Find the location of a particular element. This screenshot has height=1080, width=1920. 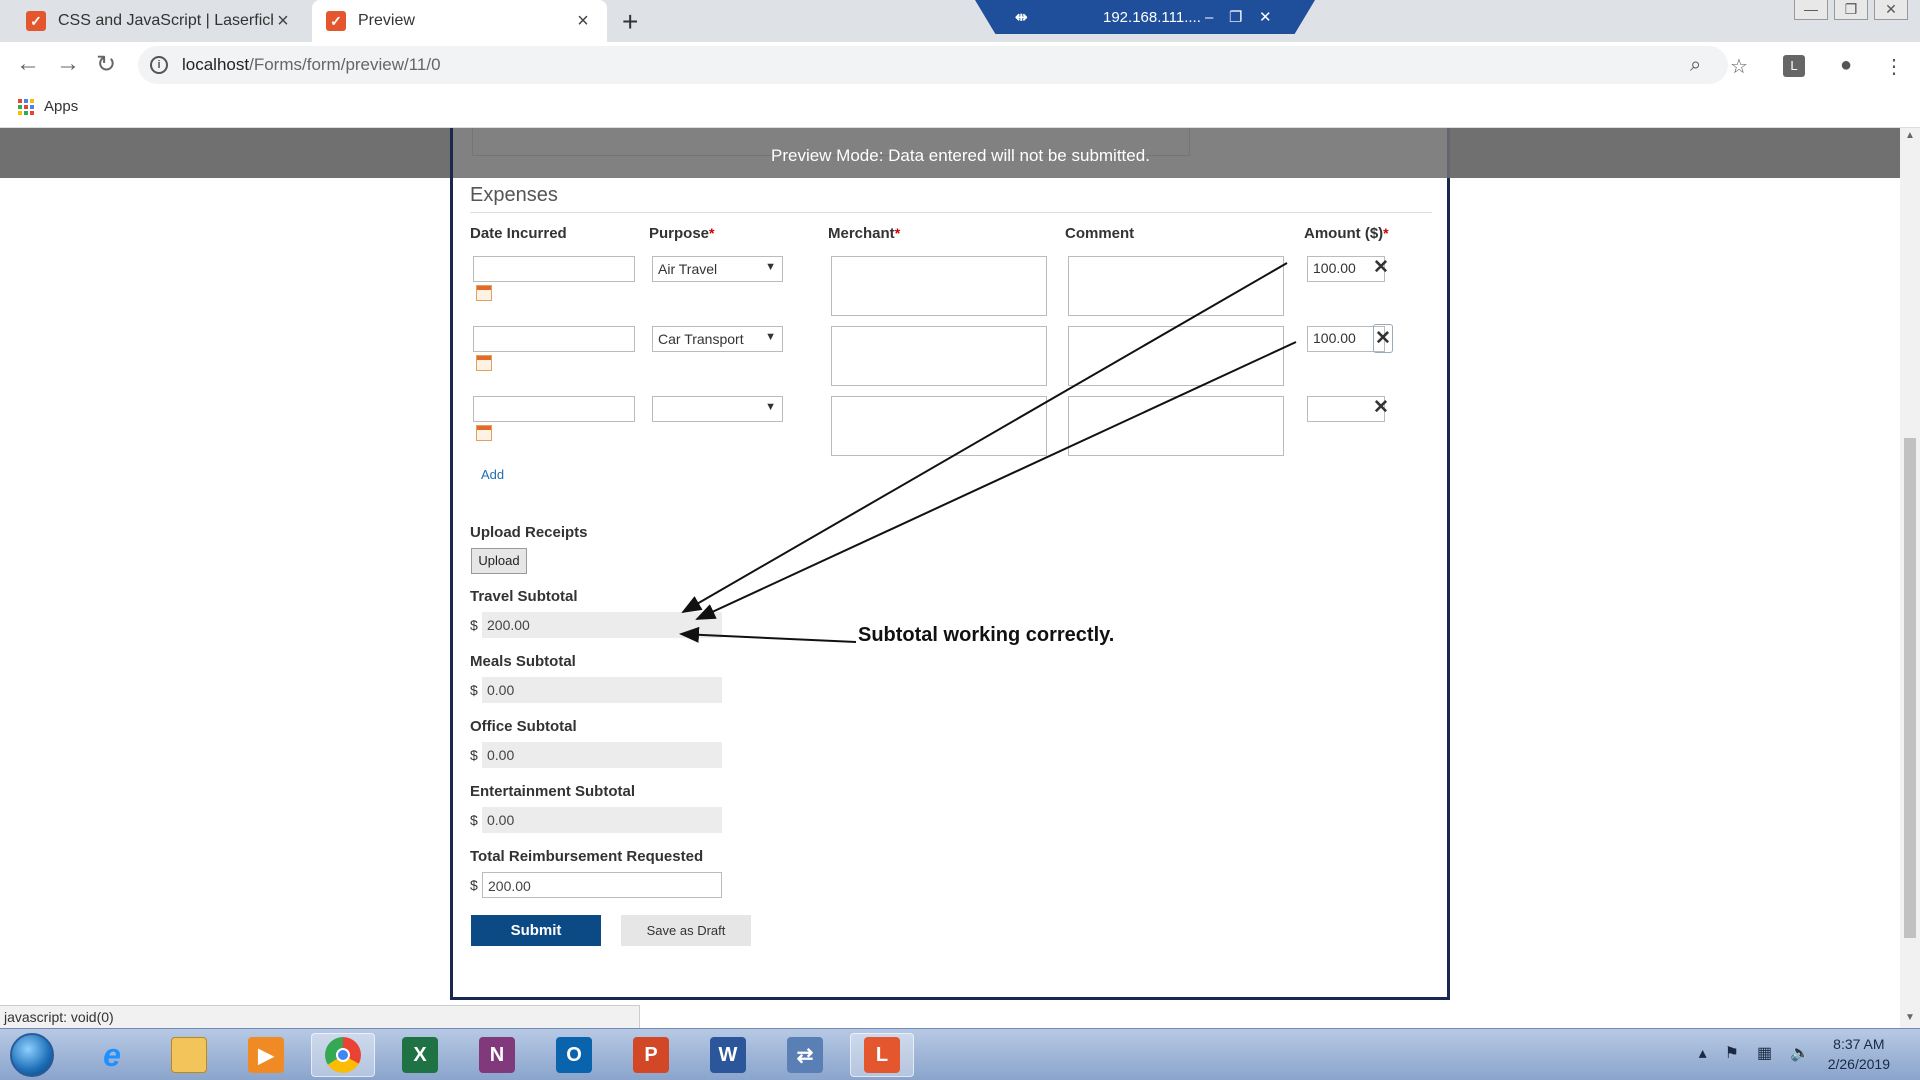

column-header-label: Purpose is located at coordinates (679, 233).